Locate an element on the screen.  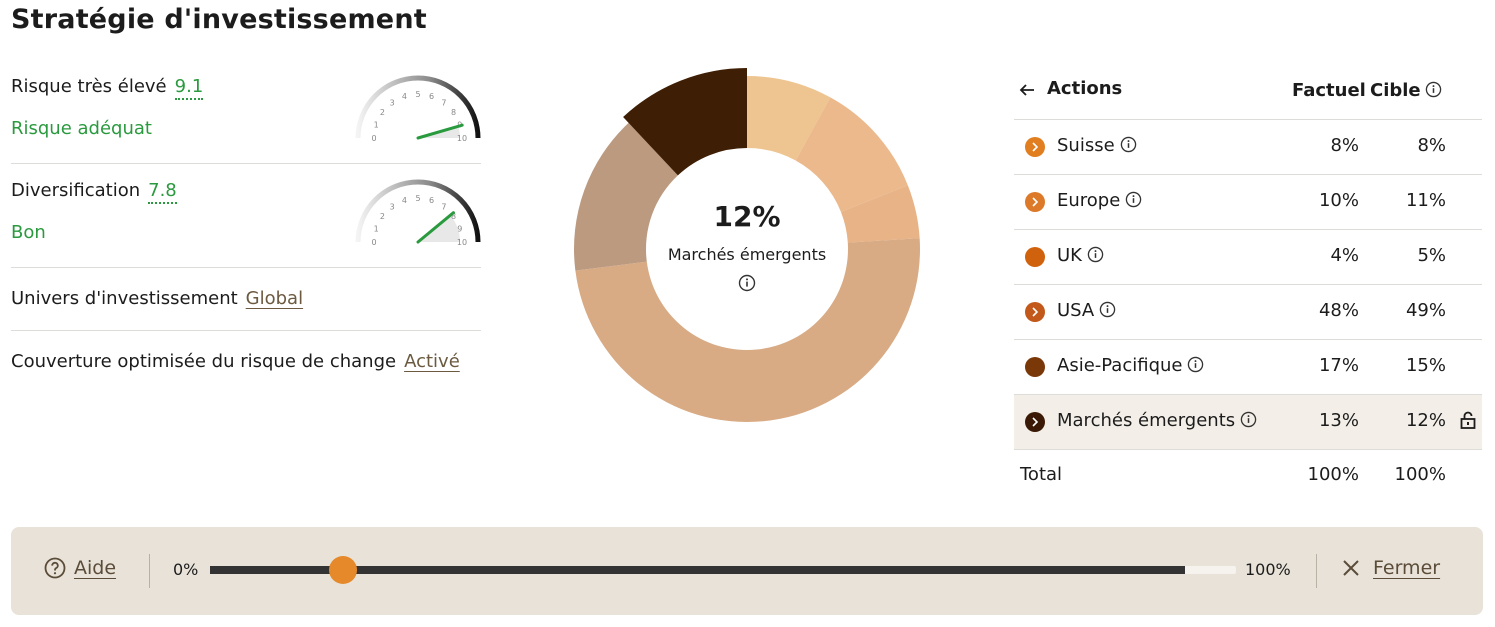
table-row: Europe 10% 11% is located at coordinates (1248, 202).